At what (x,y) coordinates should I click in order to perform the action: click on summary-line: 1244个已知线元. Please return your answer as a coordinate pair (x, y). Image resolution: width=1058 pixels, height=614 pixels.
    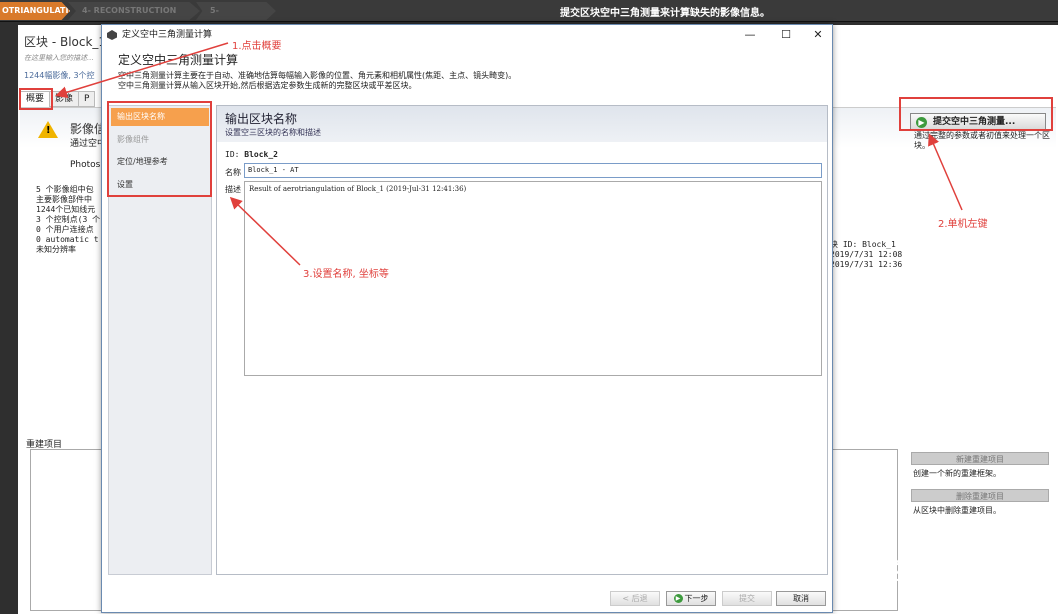
    Looking at the image, I should click on (66, 209).